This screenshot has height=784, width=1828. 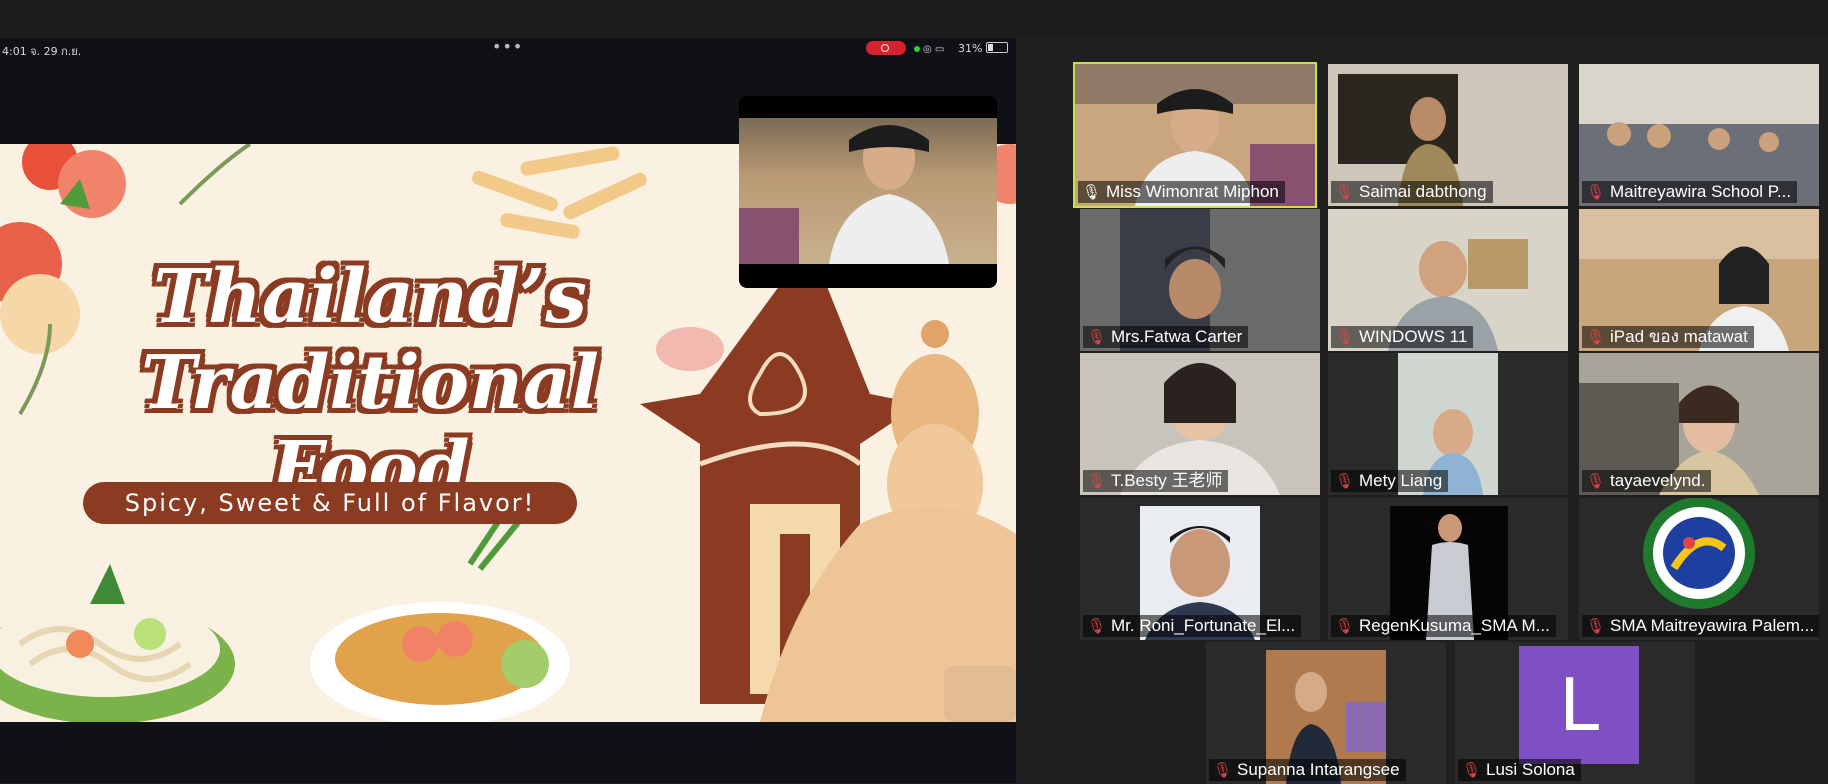 I want to click on participant-tile: 🎙 Mrs.Fatwa Carter, so click(x=1200, y=280).